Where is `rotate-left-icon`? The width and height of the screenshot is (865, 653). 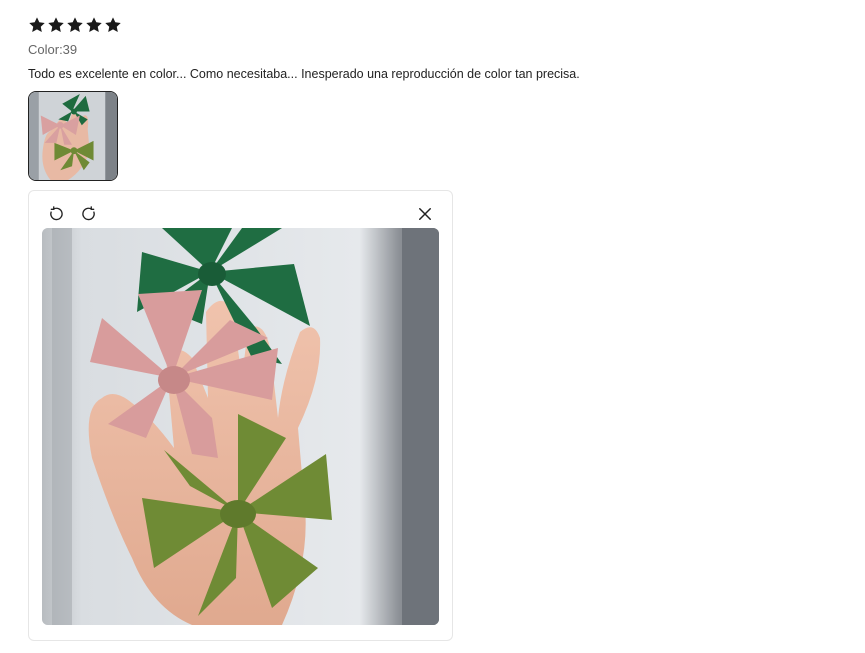 rotate-left-icon is located at coordinates (56, 214).